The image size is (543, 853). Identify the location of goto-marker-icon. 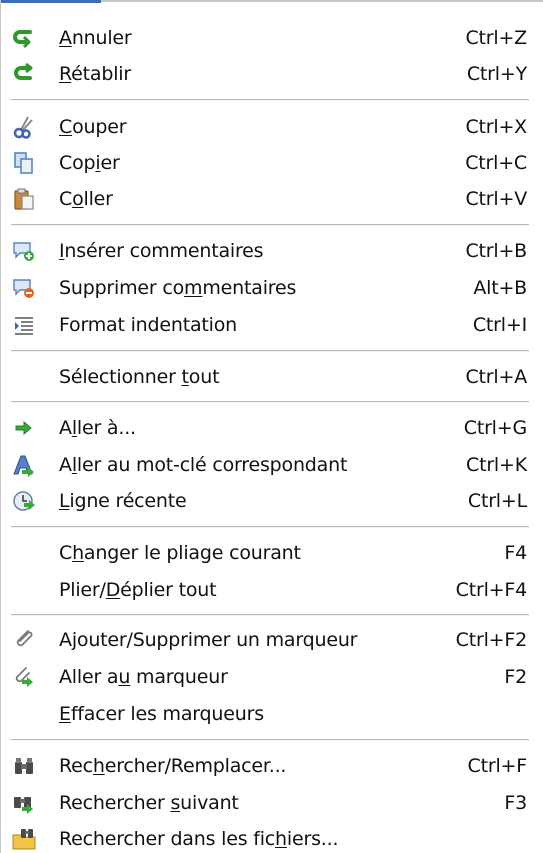
(24, 677).